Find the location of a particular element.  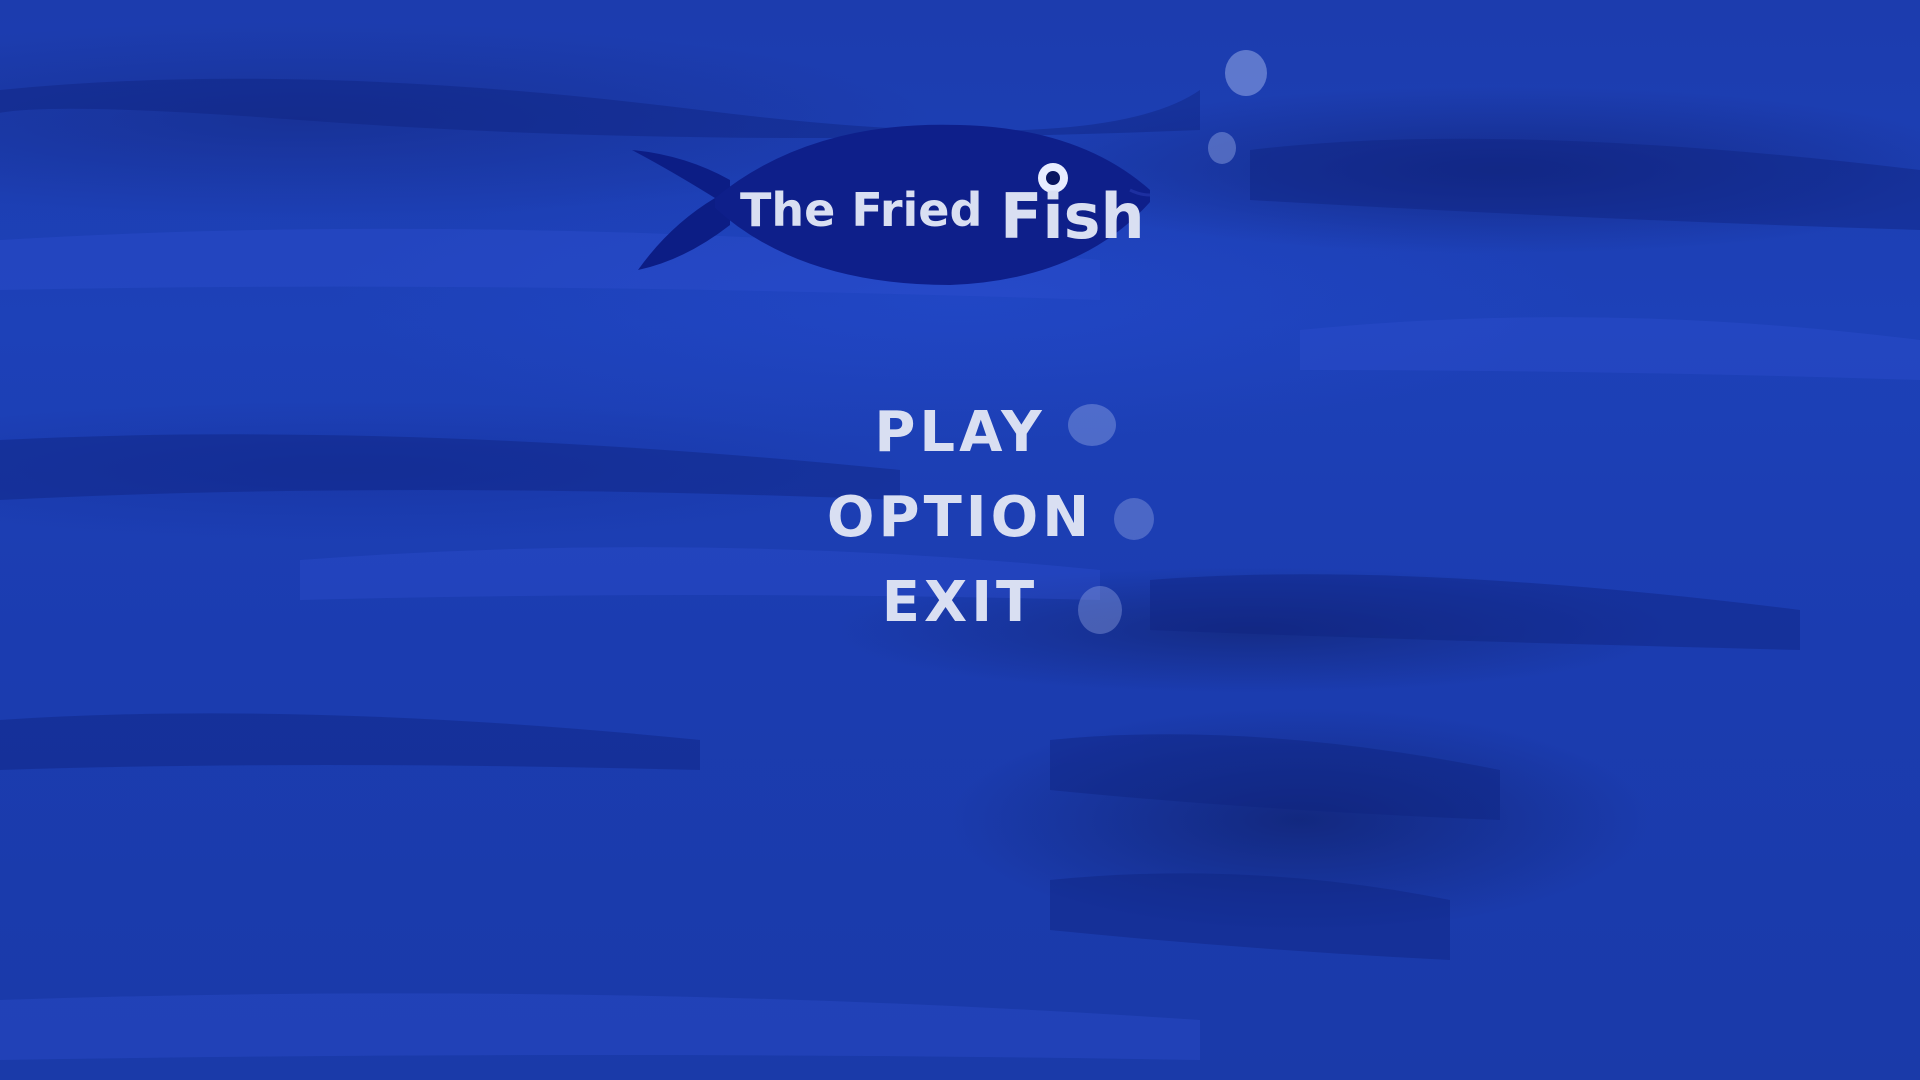

fish-logo-icon: The Fried Fish is located at coordinates (891, 205).